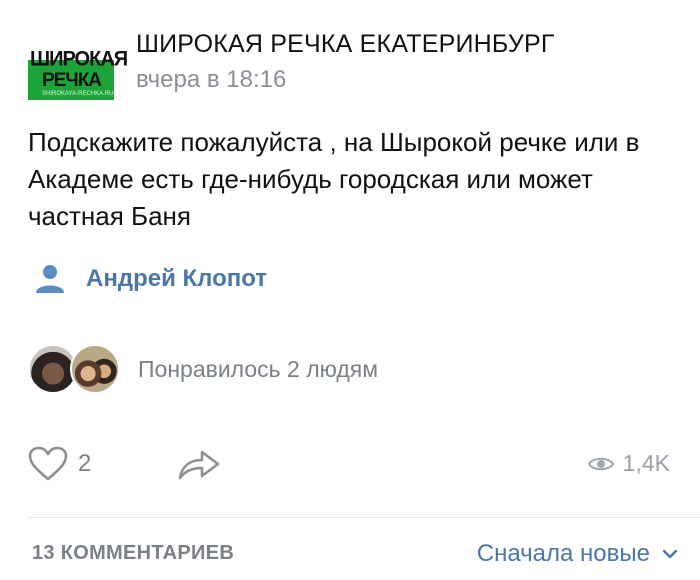  Describe the element at coordinates (600, 463) in the screenshot. I see `eye-icon` at that location.